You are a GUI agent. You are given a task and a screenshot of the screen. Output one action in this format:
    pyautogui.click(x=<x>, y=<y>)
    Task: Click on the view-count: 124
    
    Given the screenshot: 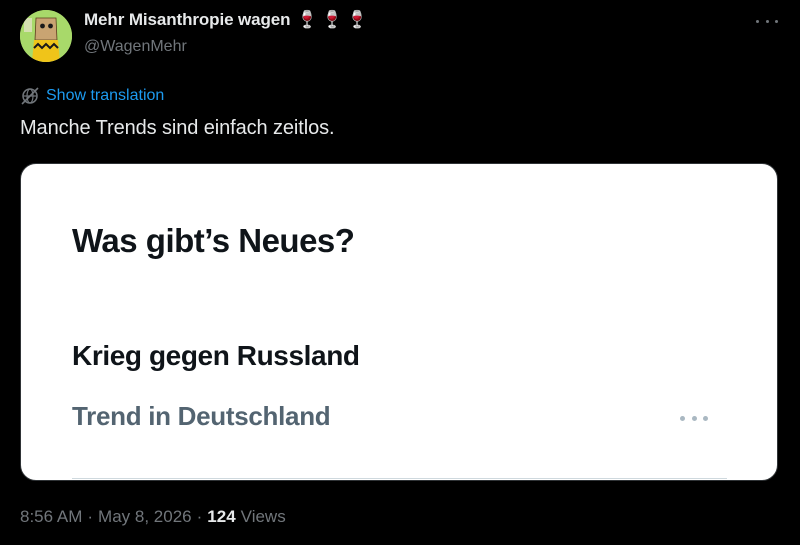 What is the action you would take?
    pyautogui.click(x=221, y=516)
    